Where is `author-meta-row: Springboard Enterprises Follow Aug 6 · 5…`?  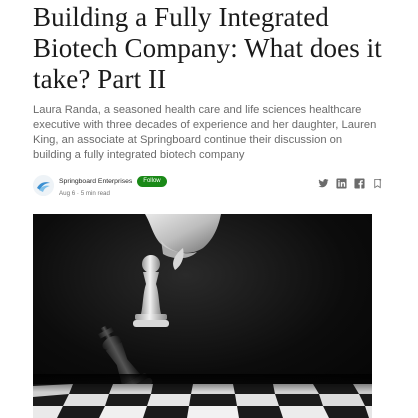 author-meta-row: Springboard Enterprises Follow Aug 6 · 5… is located at coordinates (208, 189).